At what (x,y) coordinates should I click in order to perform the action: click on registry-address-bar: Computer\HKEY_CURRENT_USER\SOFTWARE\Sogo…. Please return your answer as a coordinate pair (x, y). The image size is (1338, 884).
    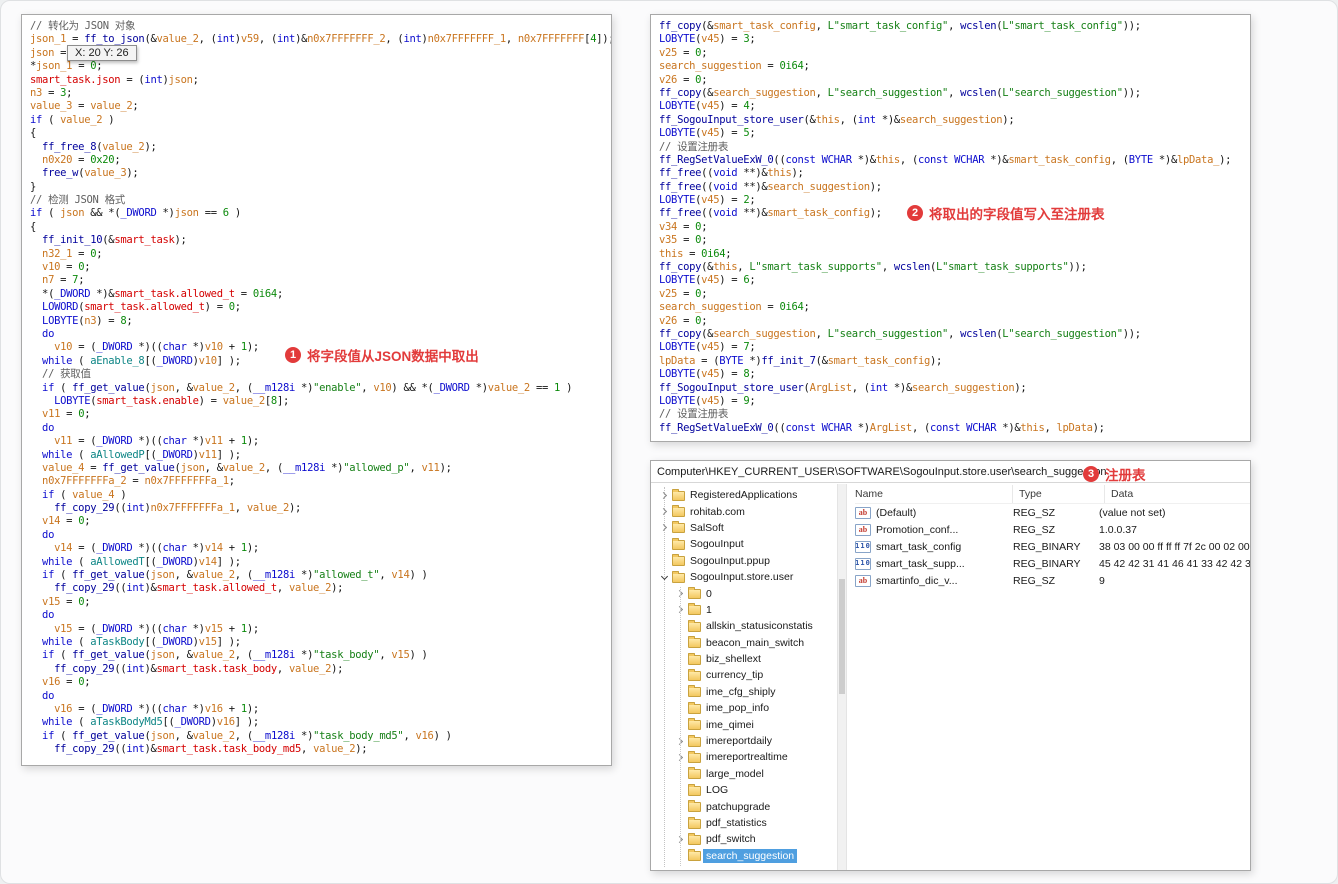
    Looking at the image, I should click on (950, 472).